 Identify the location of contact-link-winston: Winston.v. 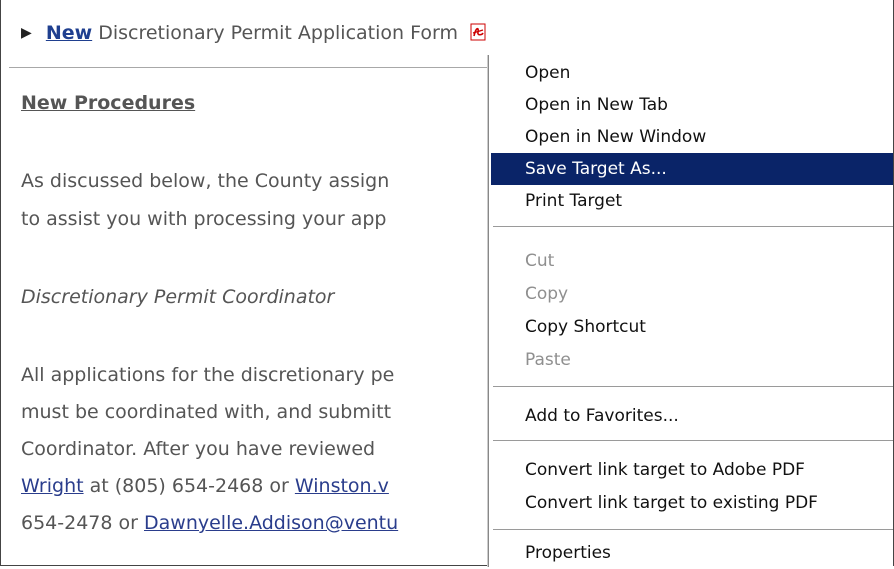
(342, 486).